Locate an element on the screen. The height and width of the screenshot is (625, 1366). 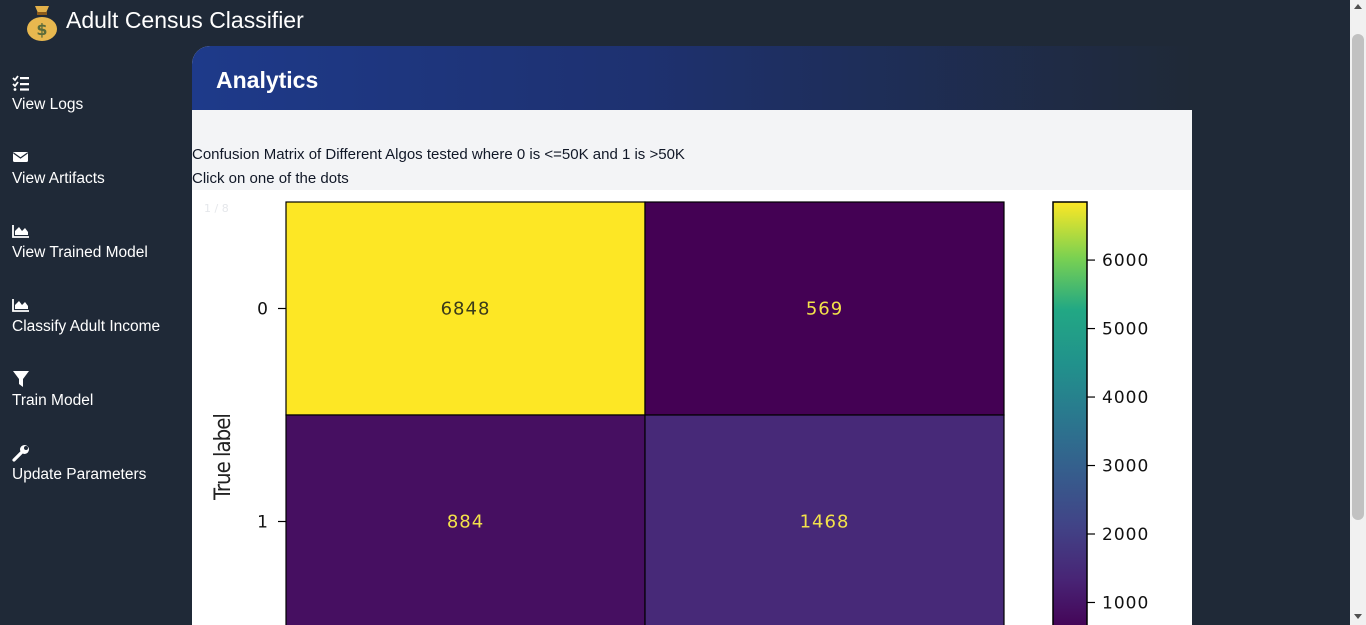
colorbar-tick-label: 4000 is located at coordinates (1125, 398).